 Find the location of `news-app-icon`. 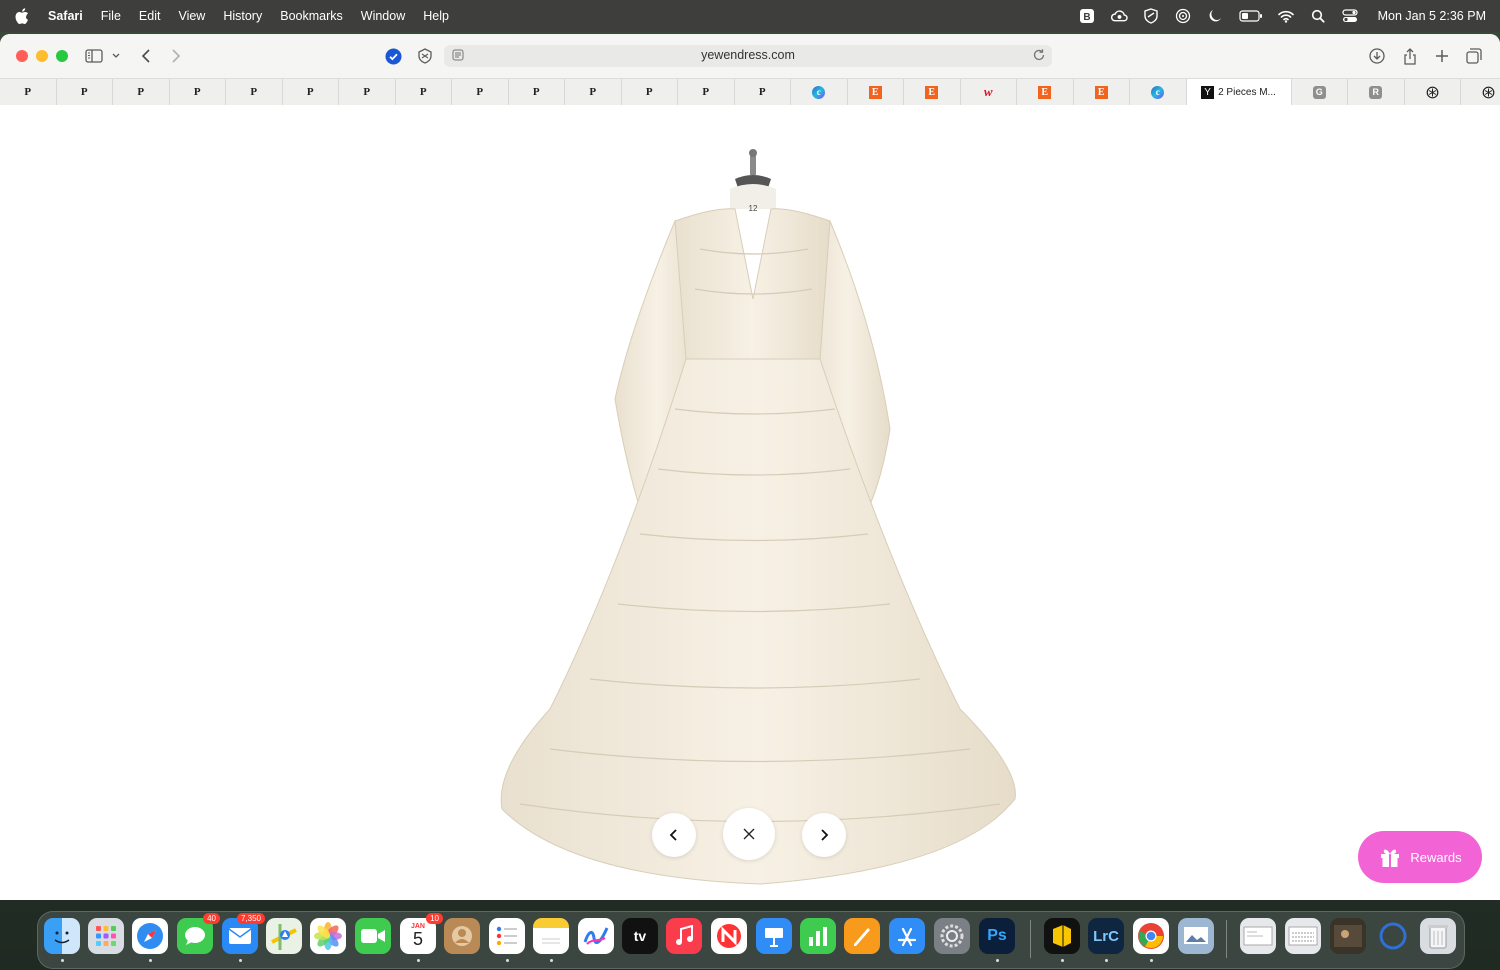

news-app-icon is located at coordinates (729, 936).